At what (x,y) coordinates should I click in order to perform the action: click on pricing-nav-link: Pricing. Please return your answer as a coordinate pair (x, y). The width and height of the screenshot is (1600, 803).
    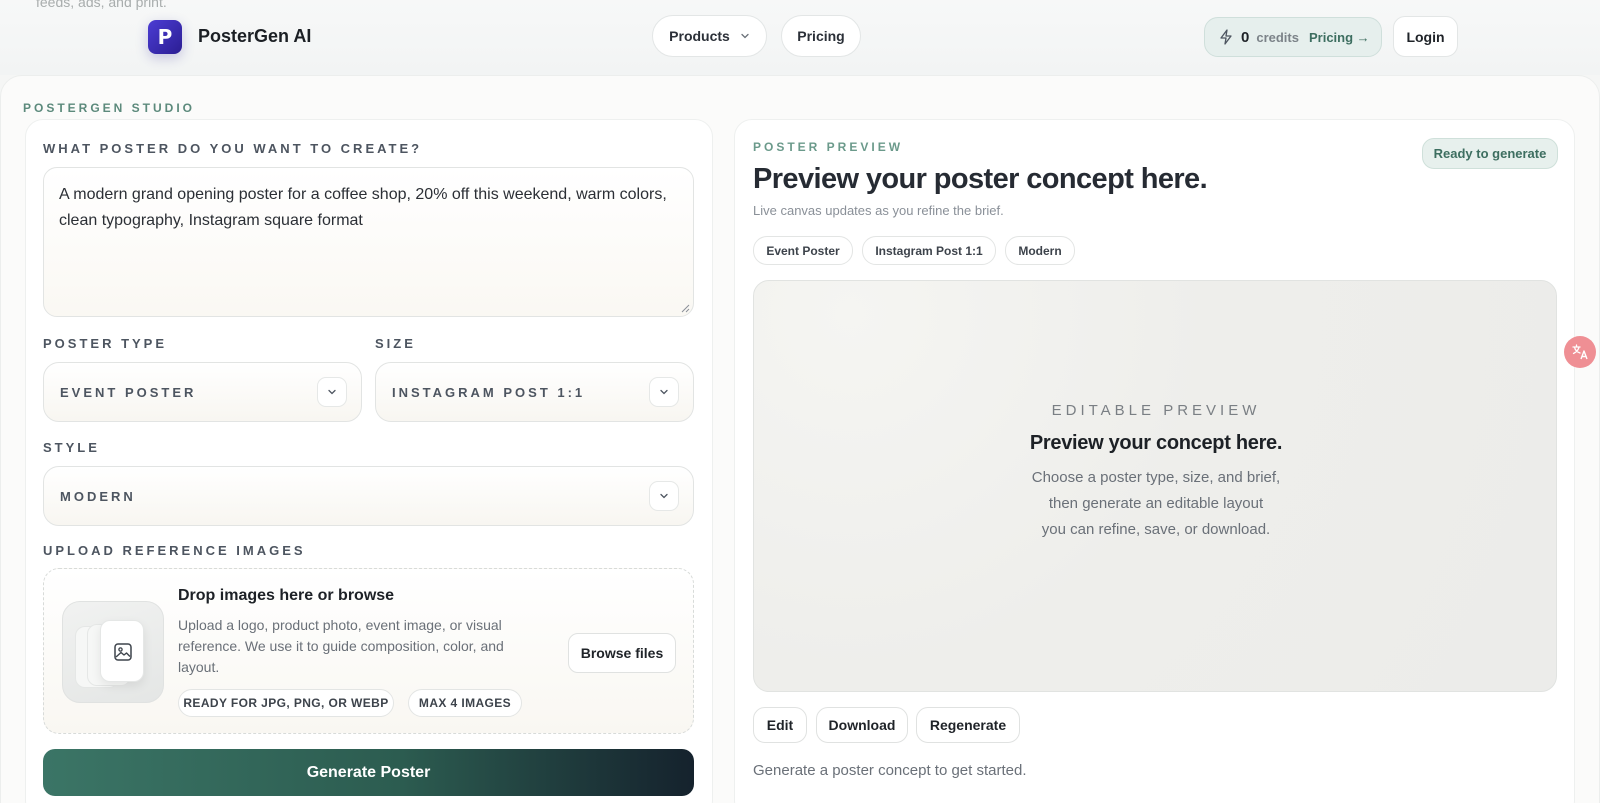
    Looking at the image, I should click on (821, 36).